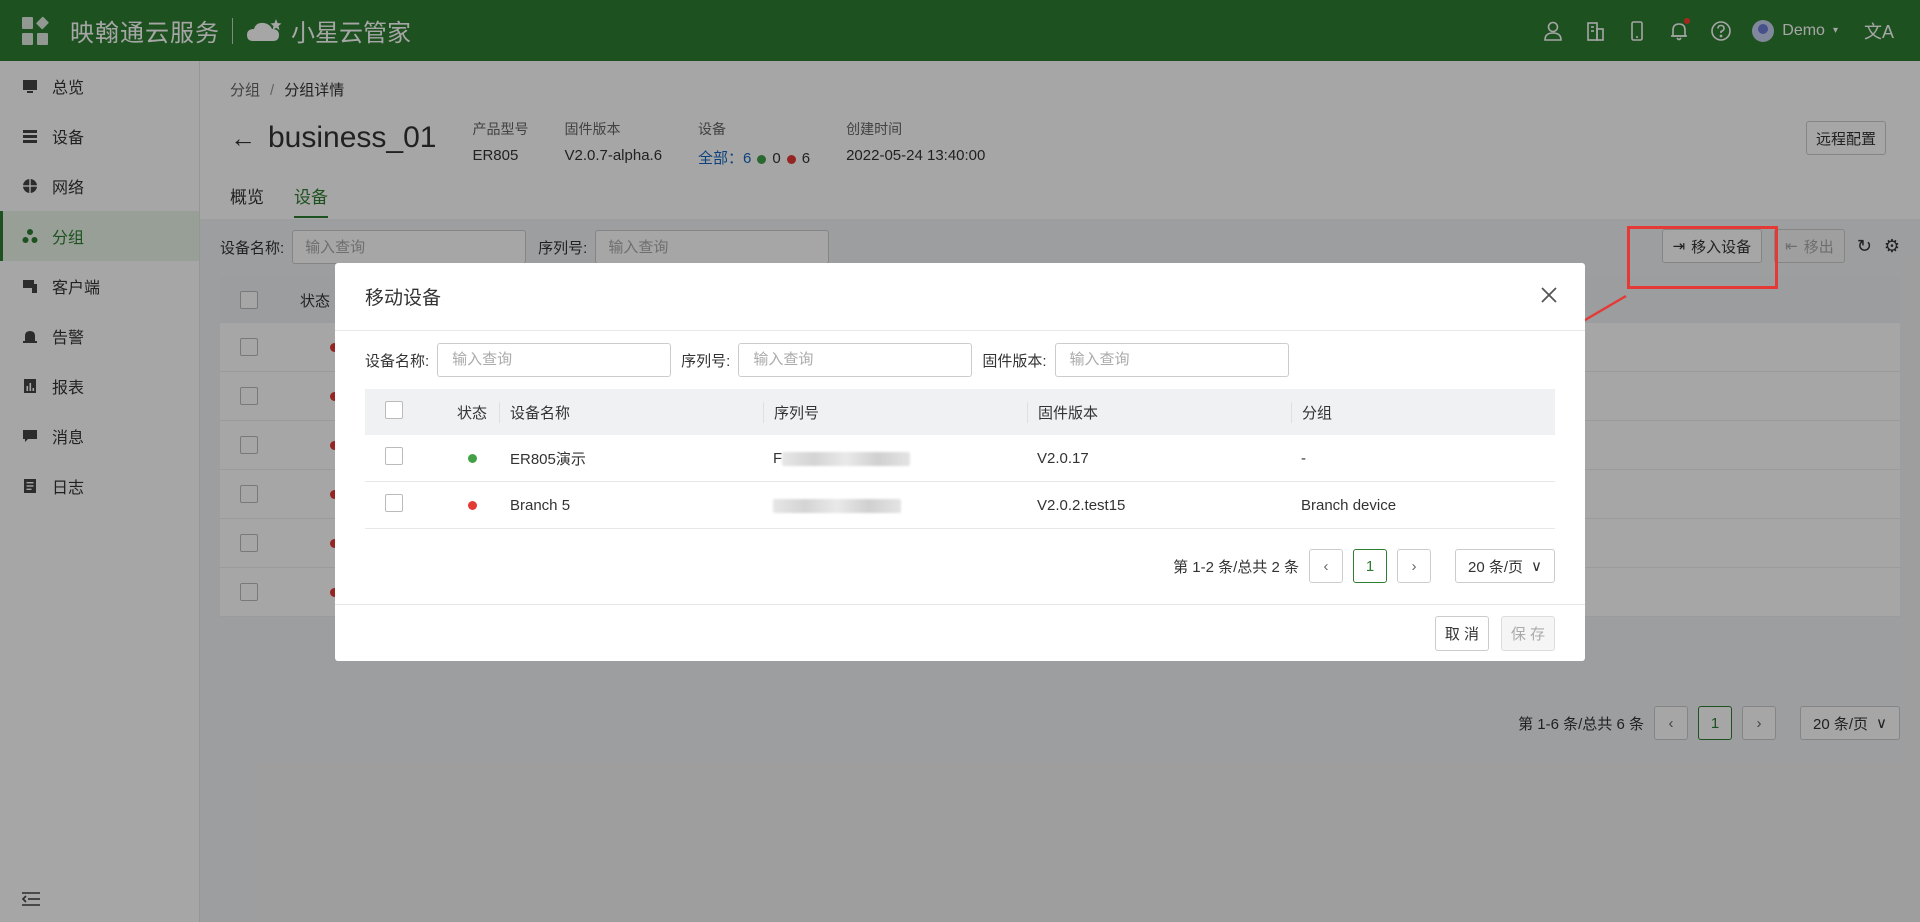  I want to click on save-button: 保 存, so click(1527, 633).